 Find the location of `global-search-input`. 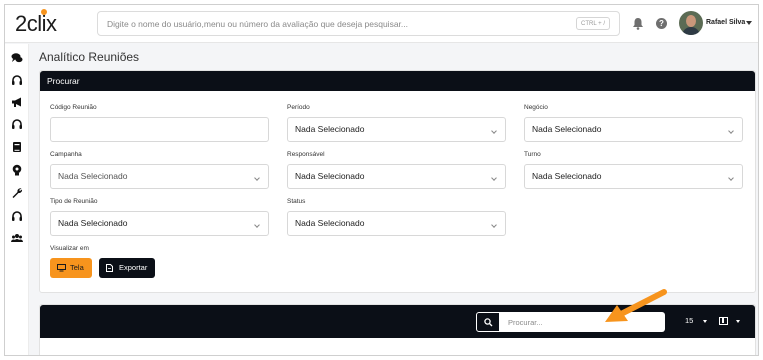

global-search-input is located at coordinates (328, 23).